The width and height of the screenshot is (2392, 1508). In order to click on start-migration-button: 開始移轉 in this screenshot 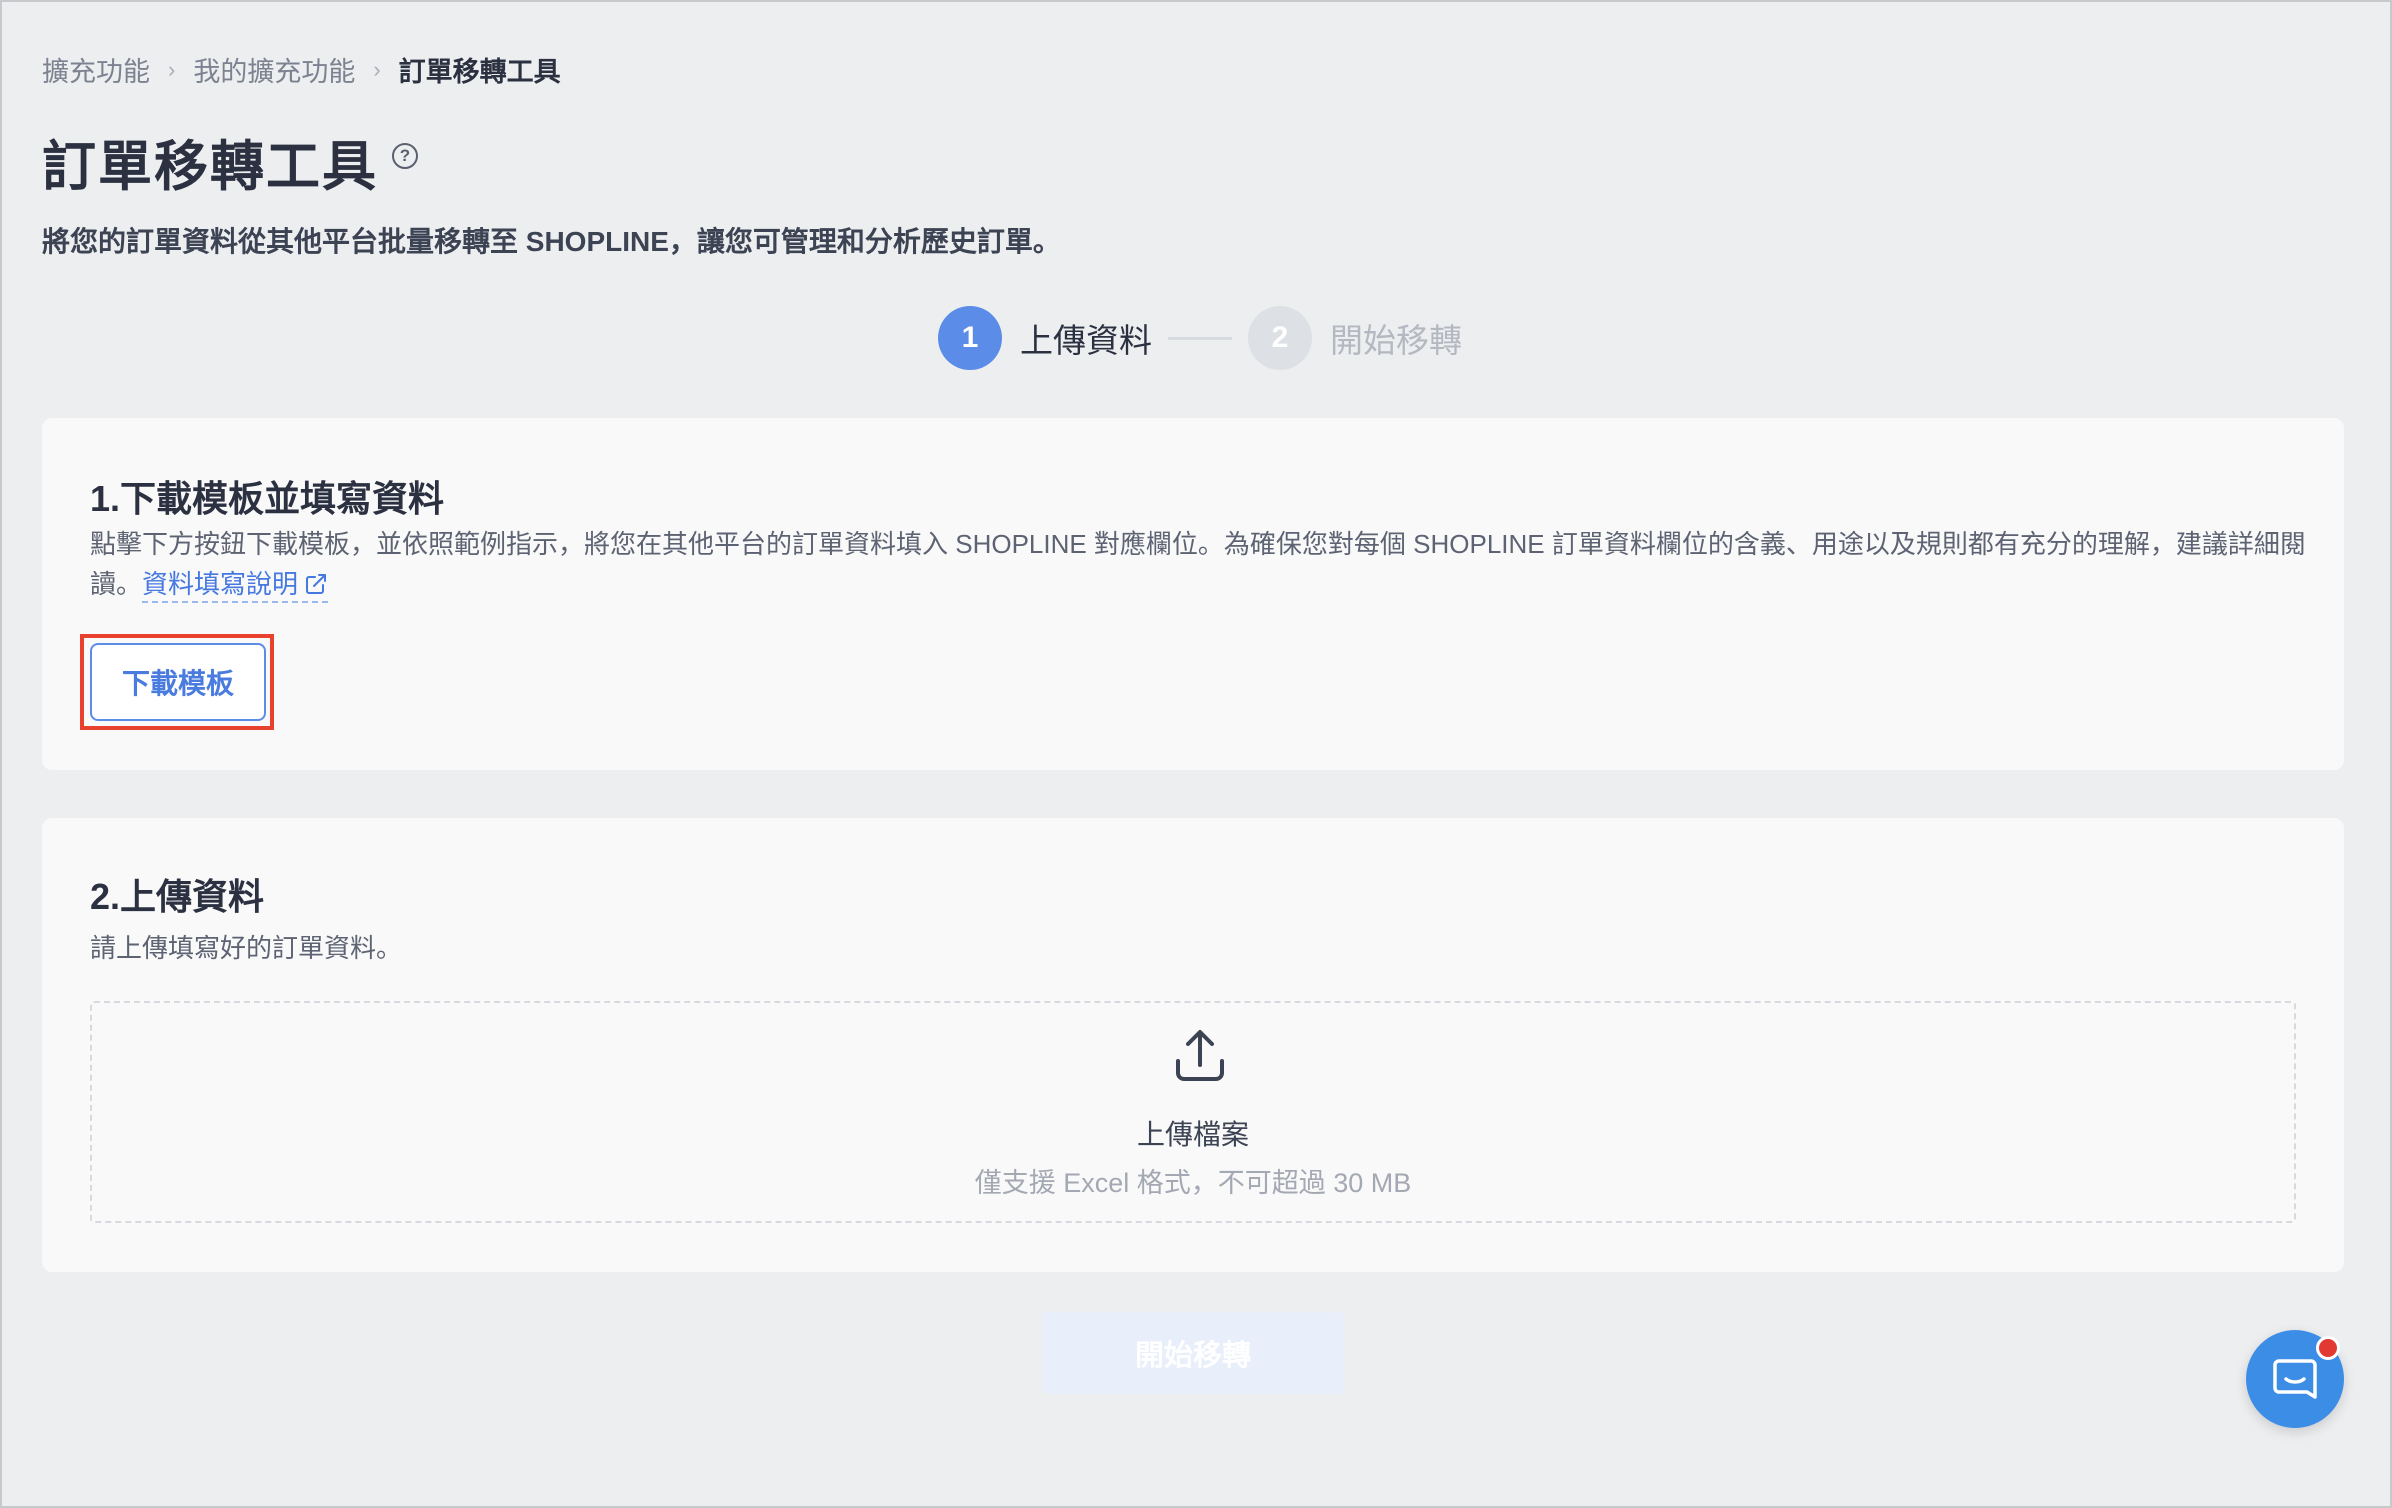, I will do `click(1193, 1353)`.